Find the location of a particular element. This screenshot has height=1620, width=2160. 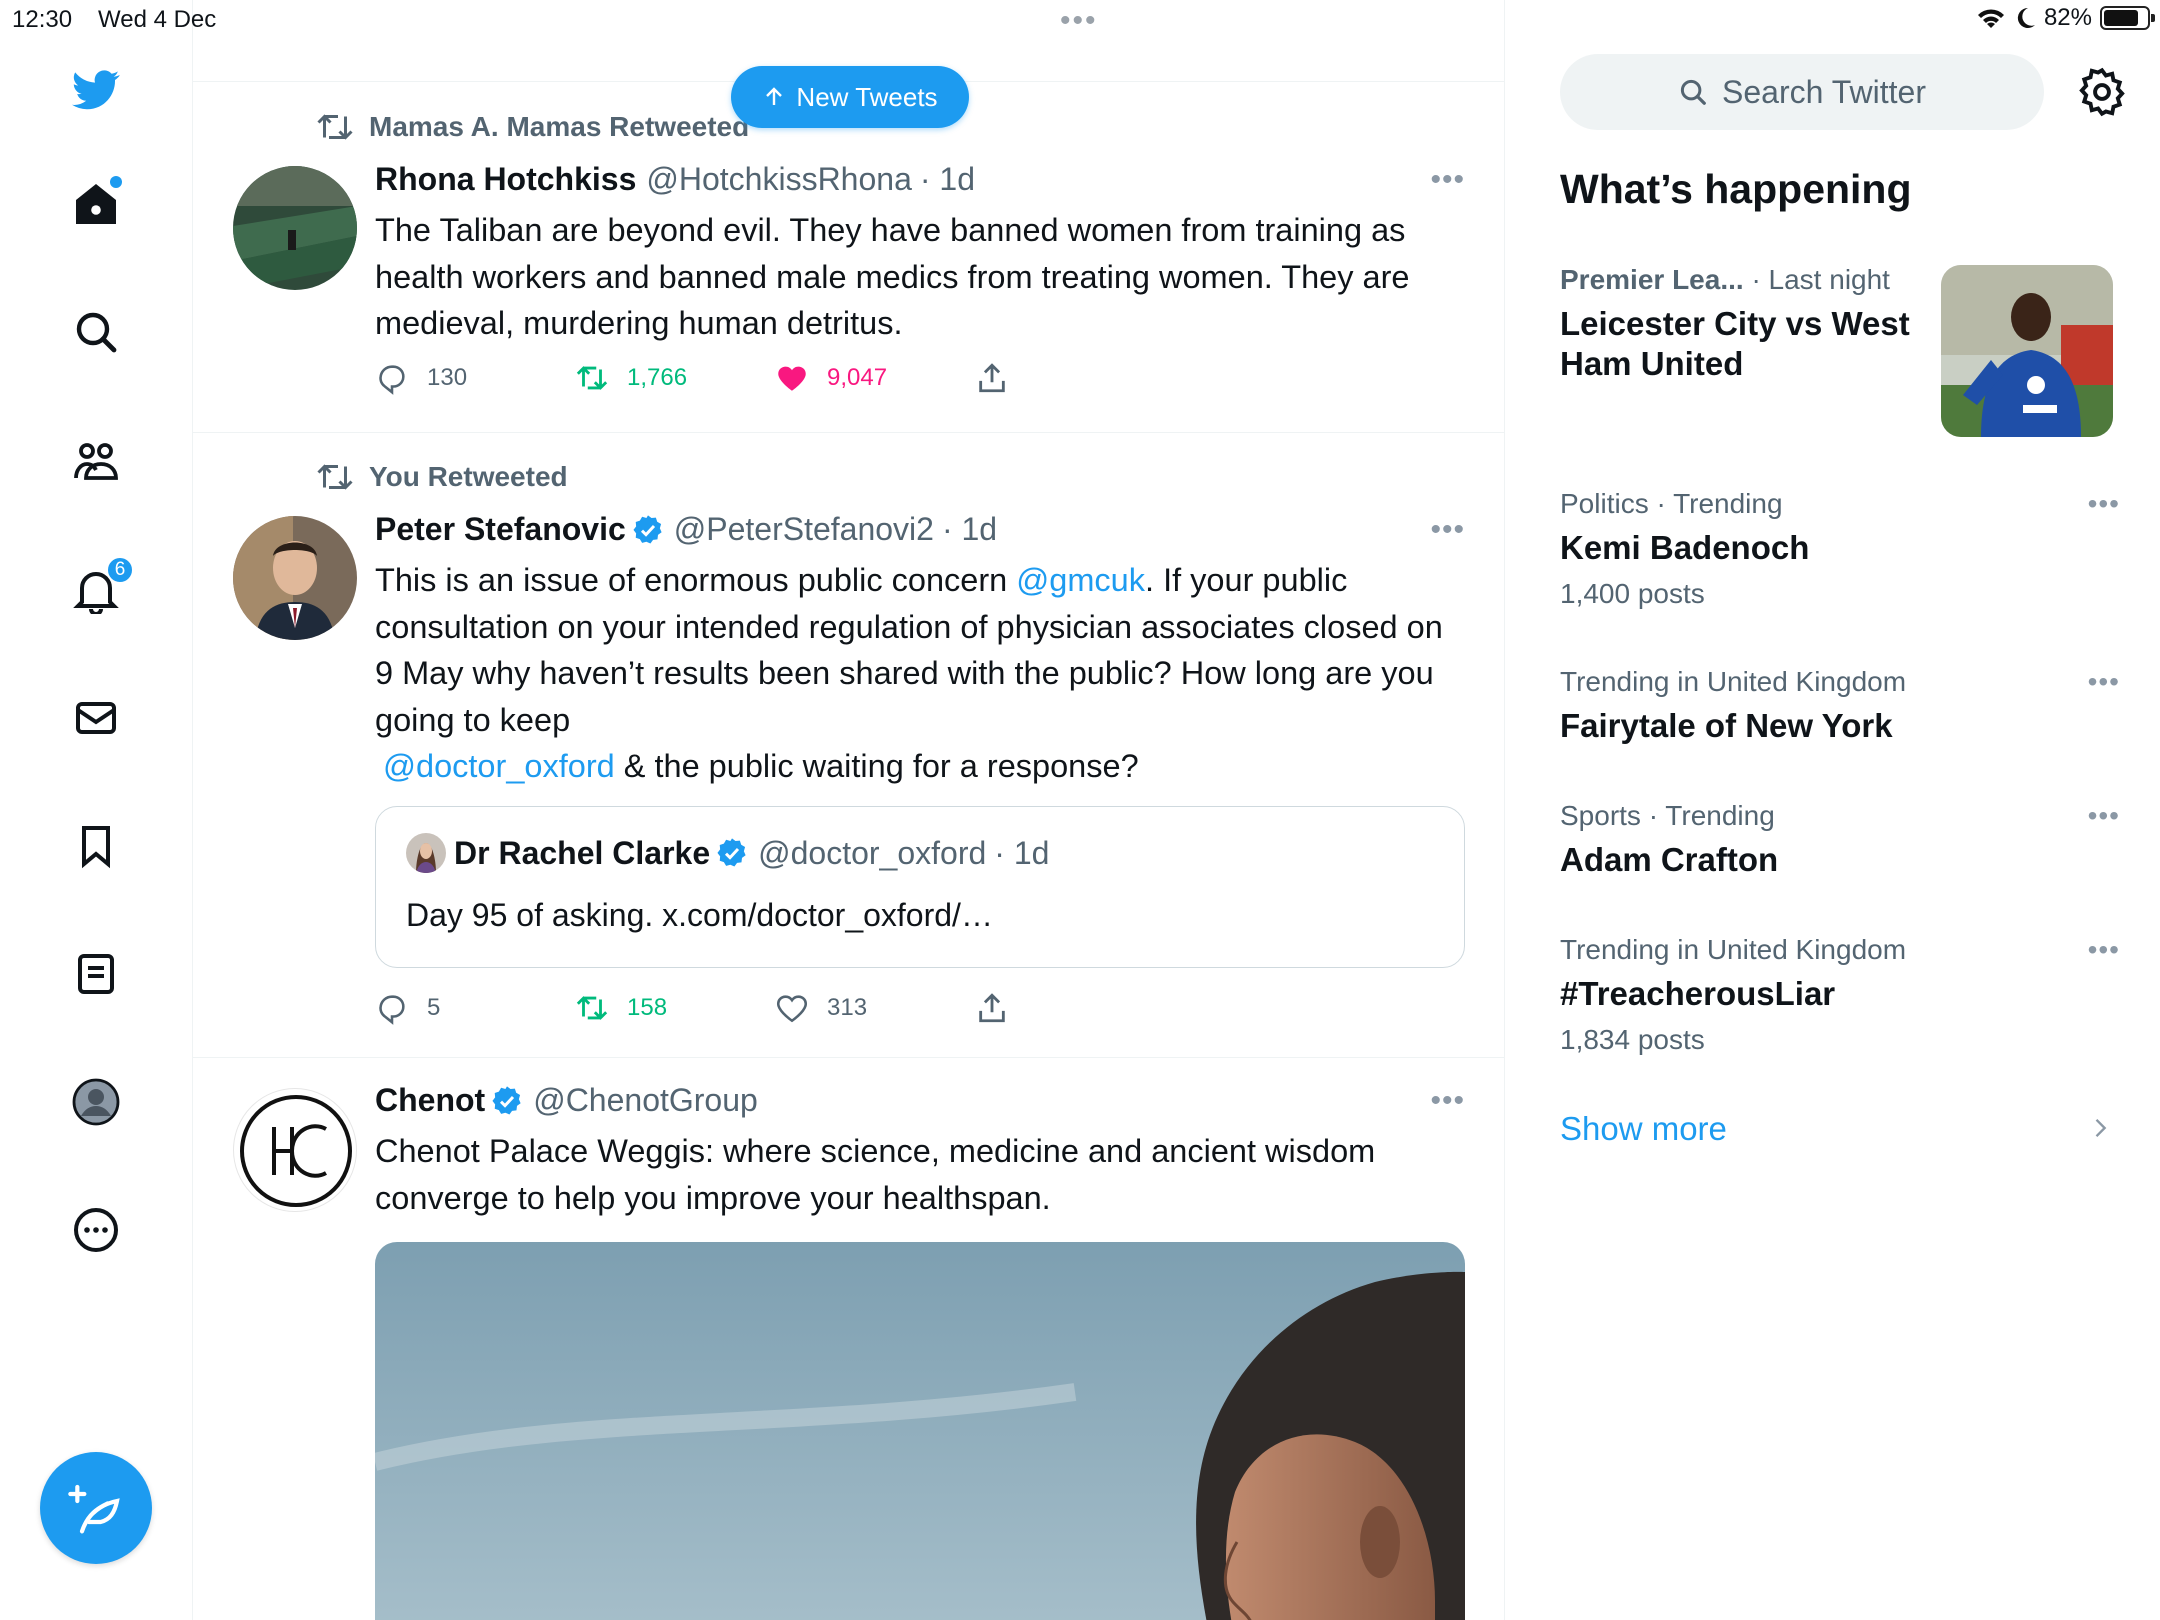

trend-meta: Premier Lea... · Last night is located at coordinates (1750, 280).